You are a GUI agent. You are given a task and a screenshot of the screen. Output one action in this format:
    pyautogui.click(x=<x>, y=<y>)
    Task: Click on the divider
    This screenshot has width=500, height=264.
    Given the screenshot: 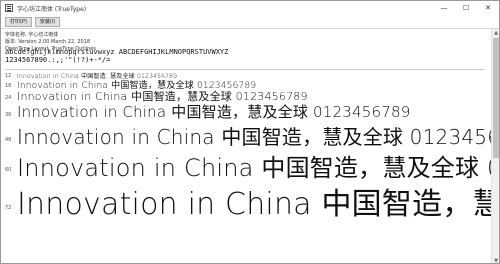 What is the action you would take?
    pyautogui.click(x=245, y=69)
    